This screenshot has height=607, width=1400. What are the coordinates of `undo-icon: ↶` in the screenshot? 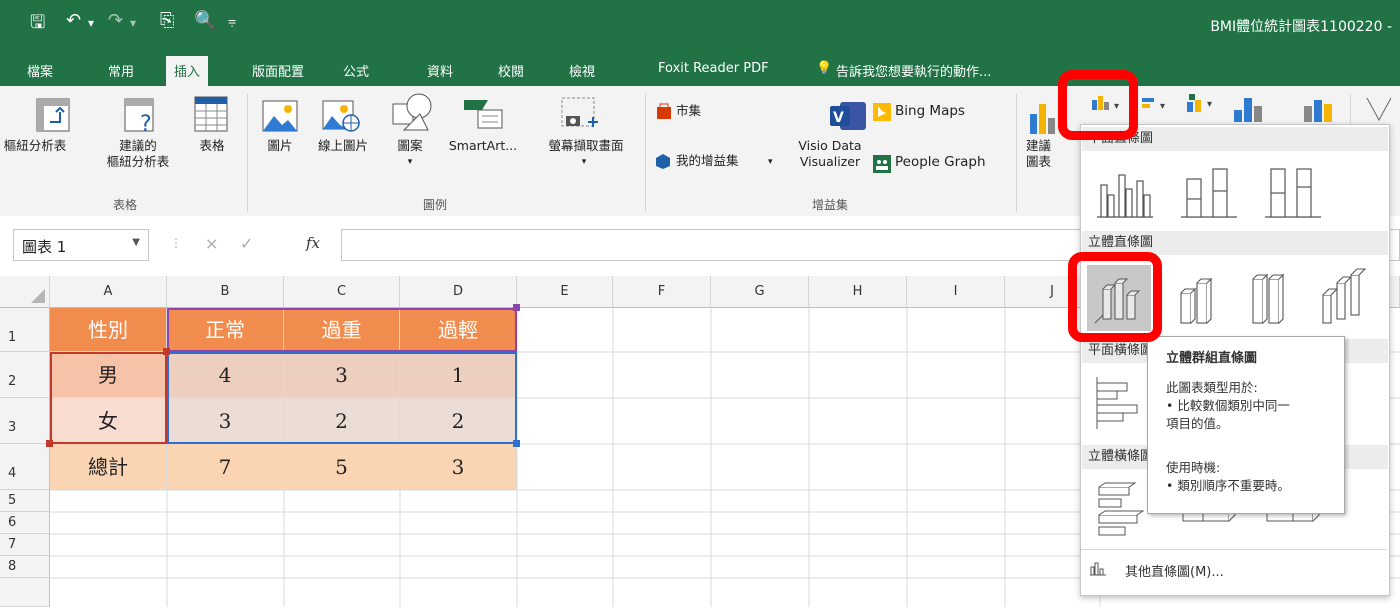 It's located at (73, 20).